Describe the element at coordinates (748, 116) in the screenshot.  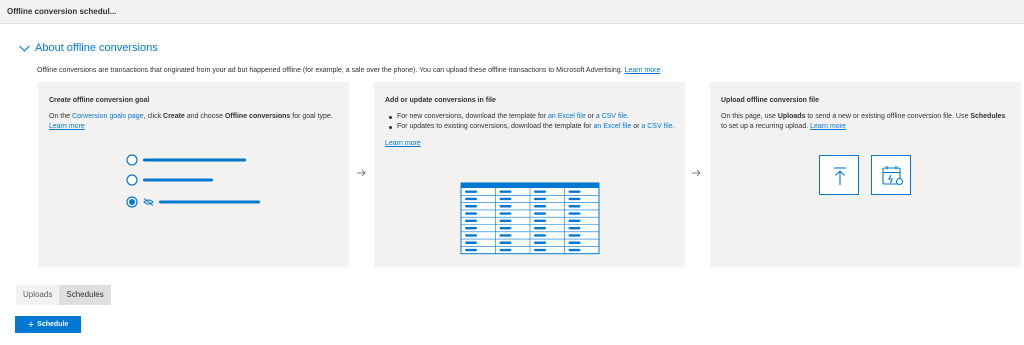
I see `card-text: On this page, use` at that location.